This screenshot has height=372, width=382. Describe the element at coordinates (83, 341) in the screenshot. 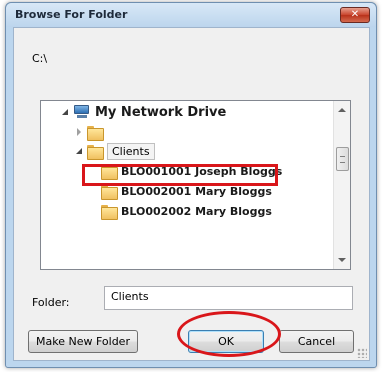

I see `make-new-folder-button: Make New Folder` at that location.